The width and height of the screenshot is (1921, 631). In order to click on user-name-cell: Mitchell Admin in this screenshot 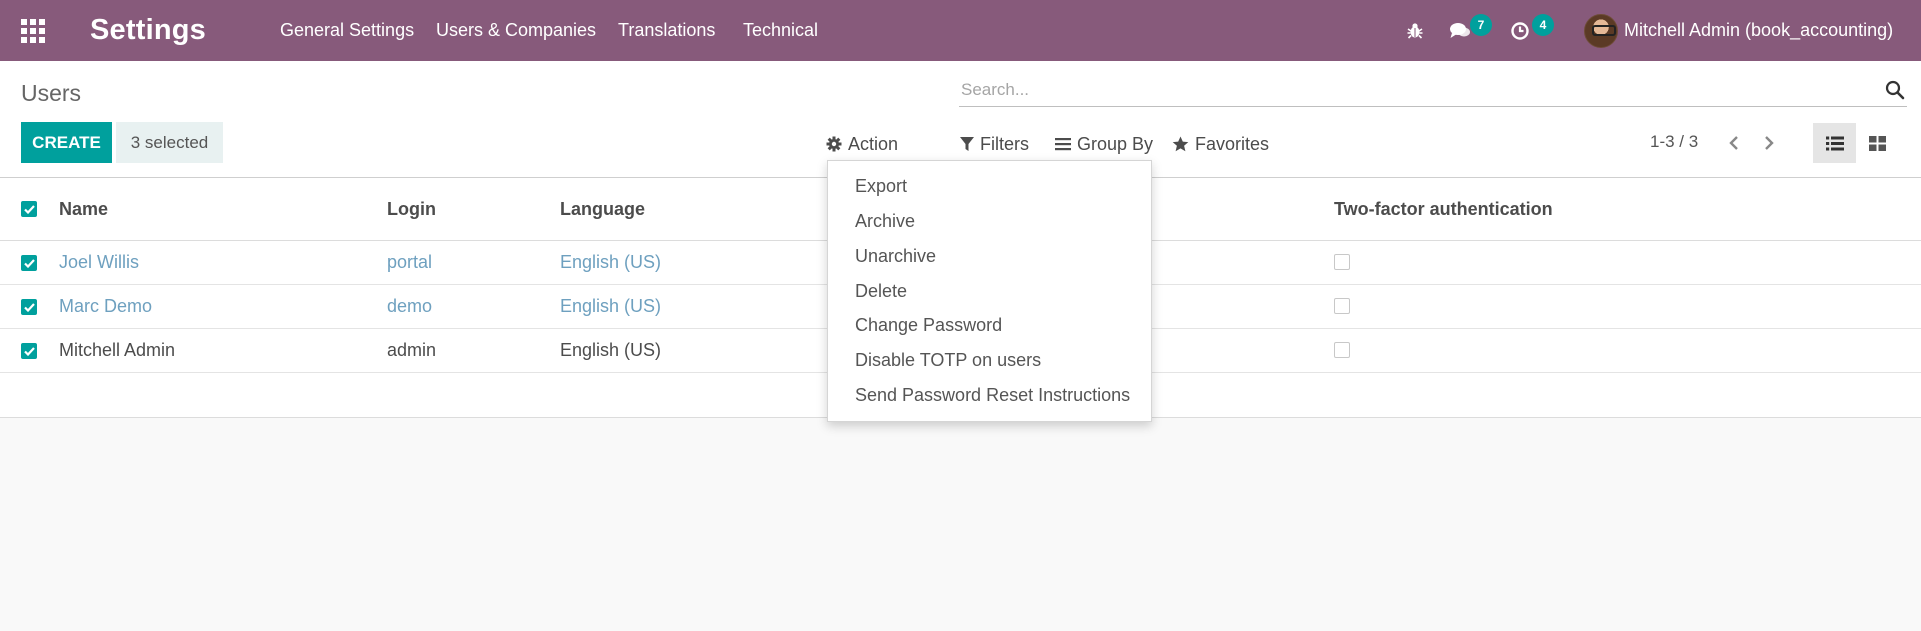, I will do `click(117, 350)`.